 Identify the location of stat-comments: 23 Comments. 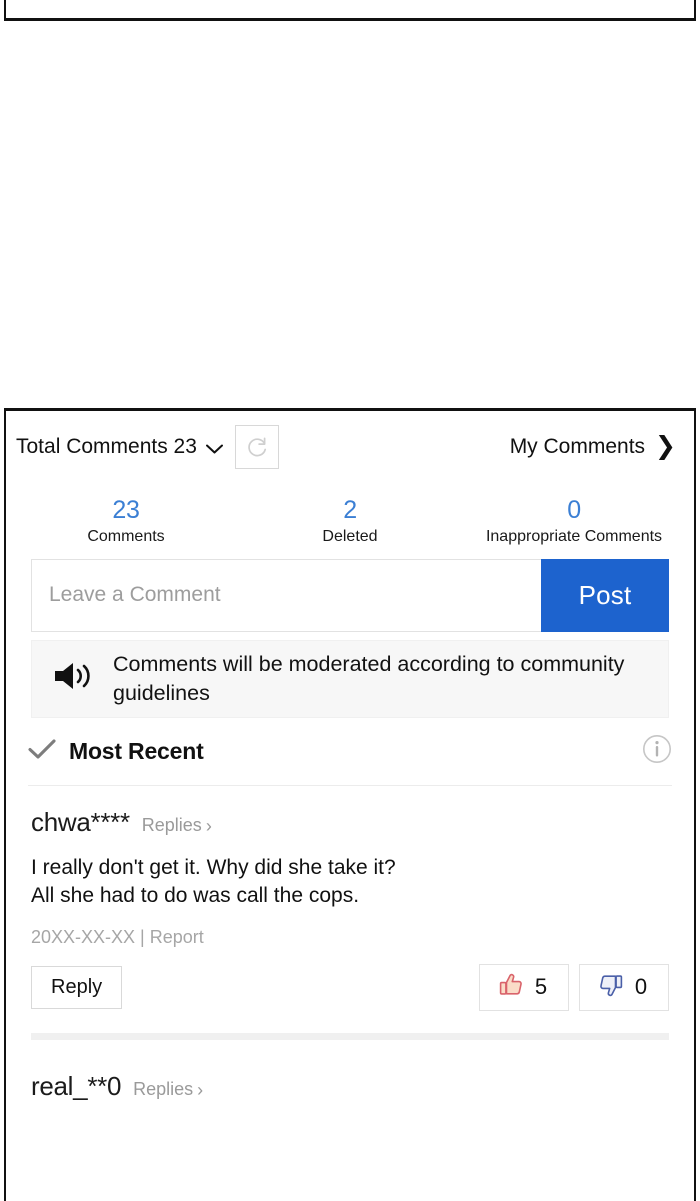
(126, 523).